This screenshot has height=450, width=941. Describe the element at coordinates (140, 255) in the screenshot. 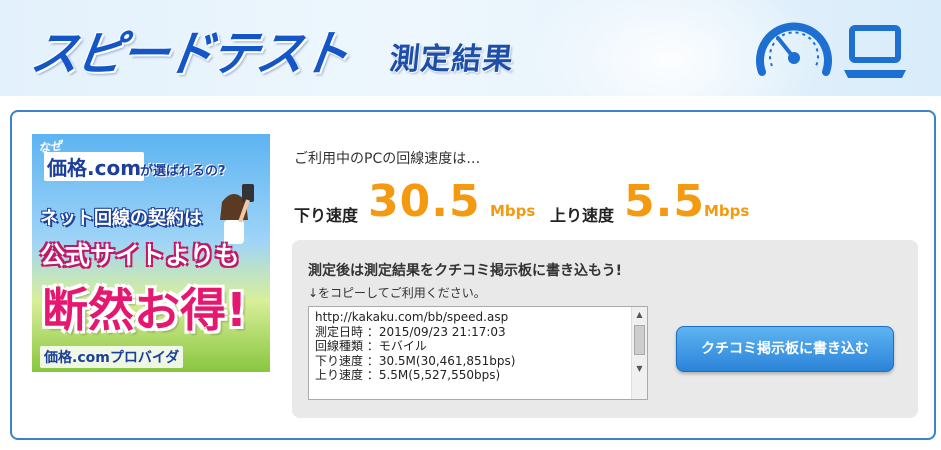

I see `ad-text-koushiki: 公式サイトよりも` at that location.